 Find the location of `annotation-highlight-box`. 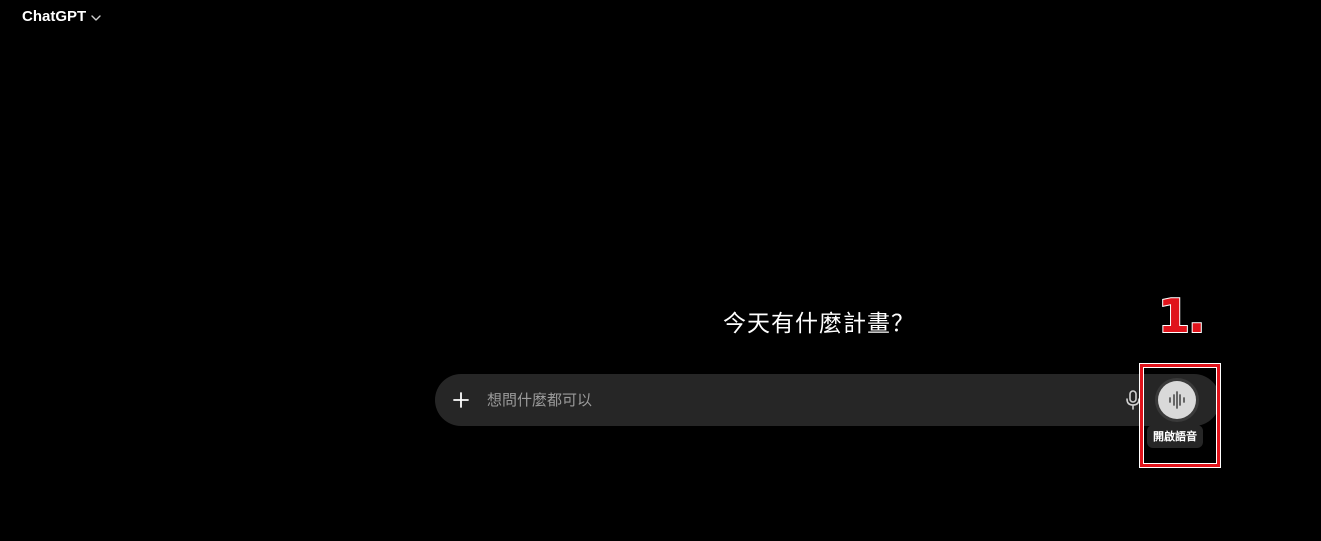

annotation-highlight-box is located at coordinates (1180, 415).